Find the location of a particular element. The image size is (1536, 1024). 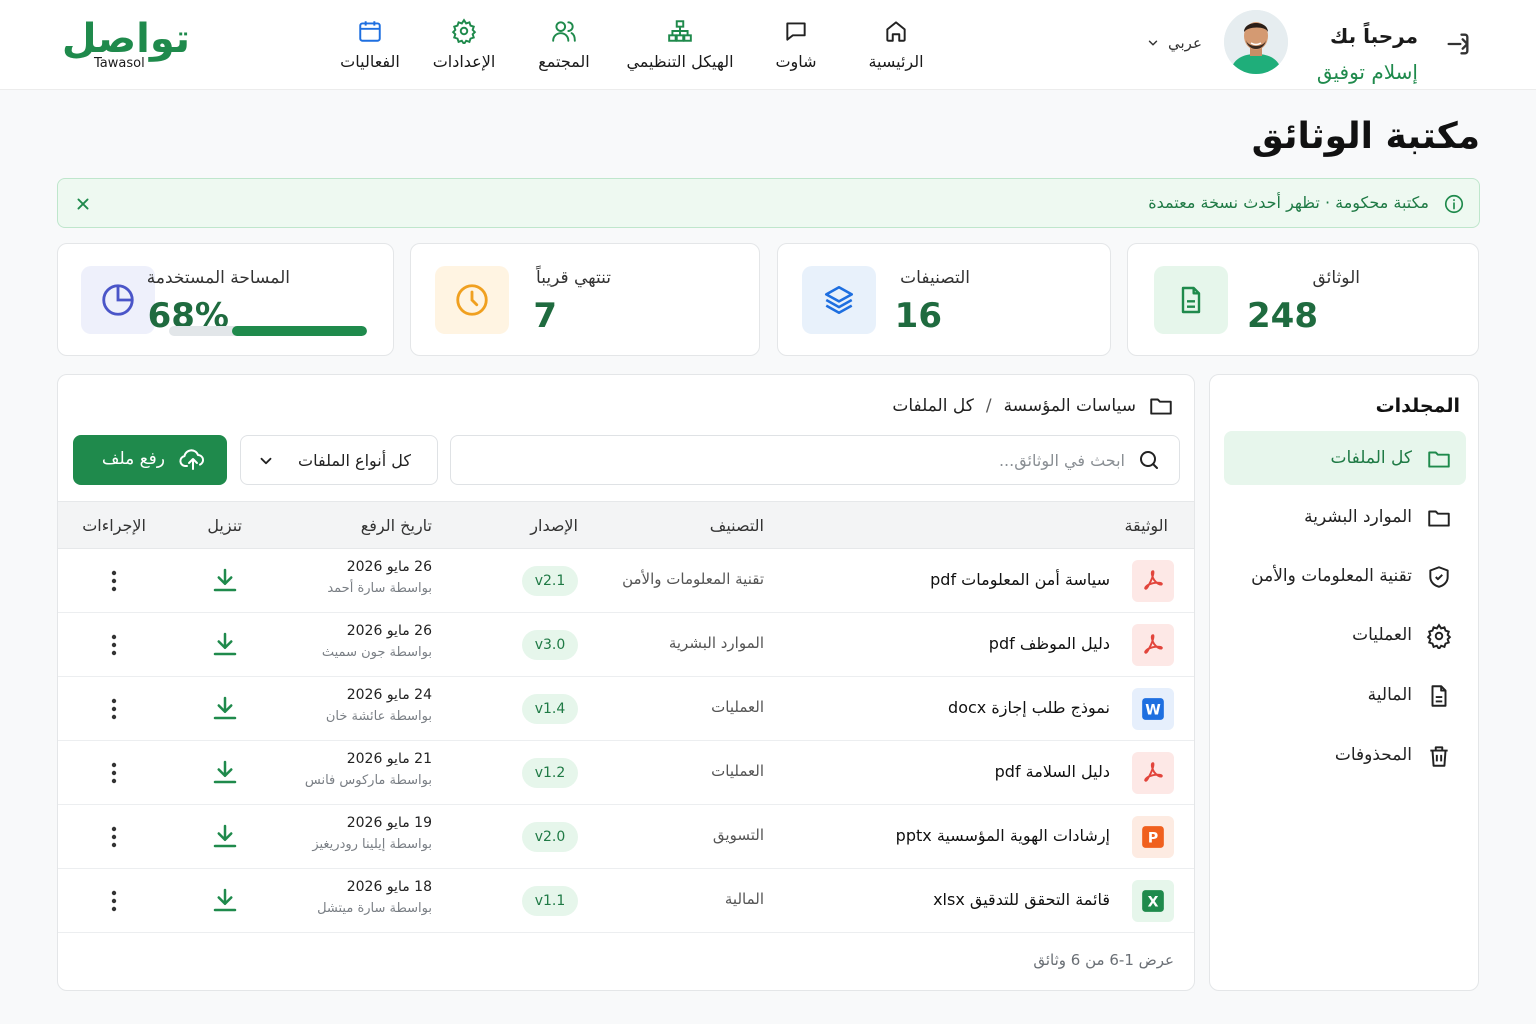

column-header-version: الإصدار is located at coordinates (554, 525).